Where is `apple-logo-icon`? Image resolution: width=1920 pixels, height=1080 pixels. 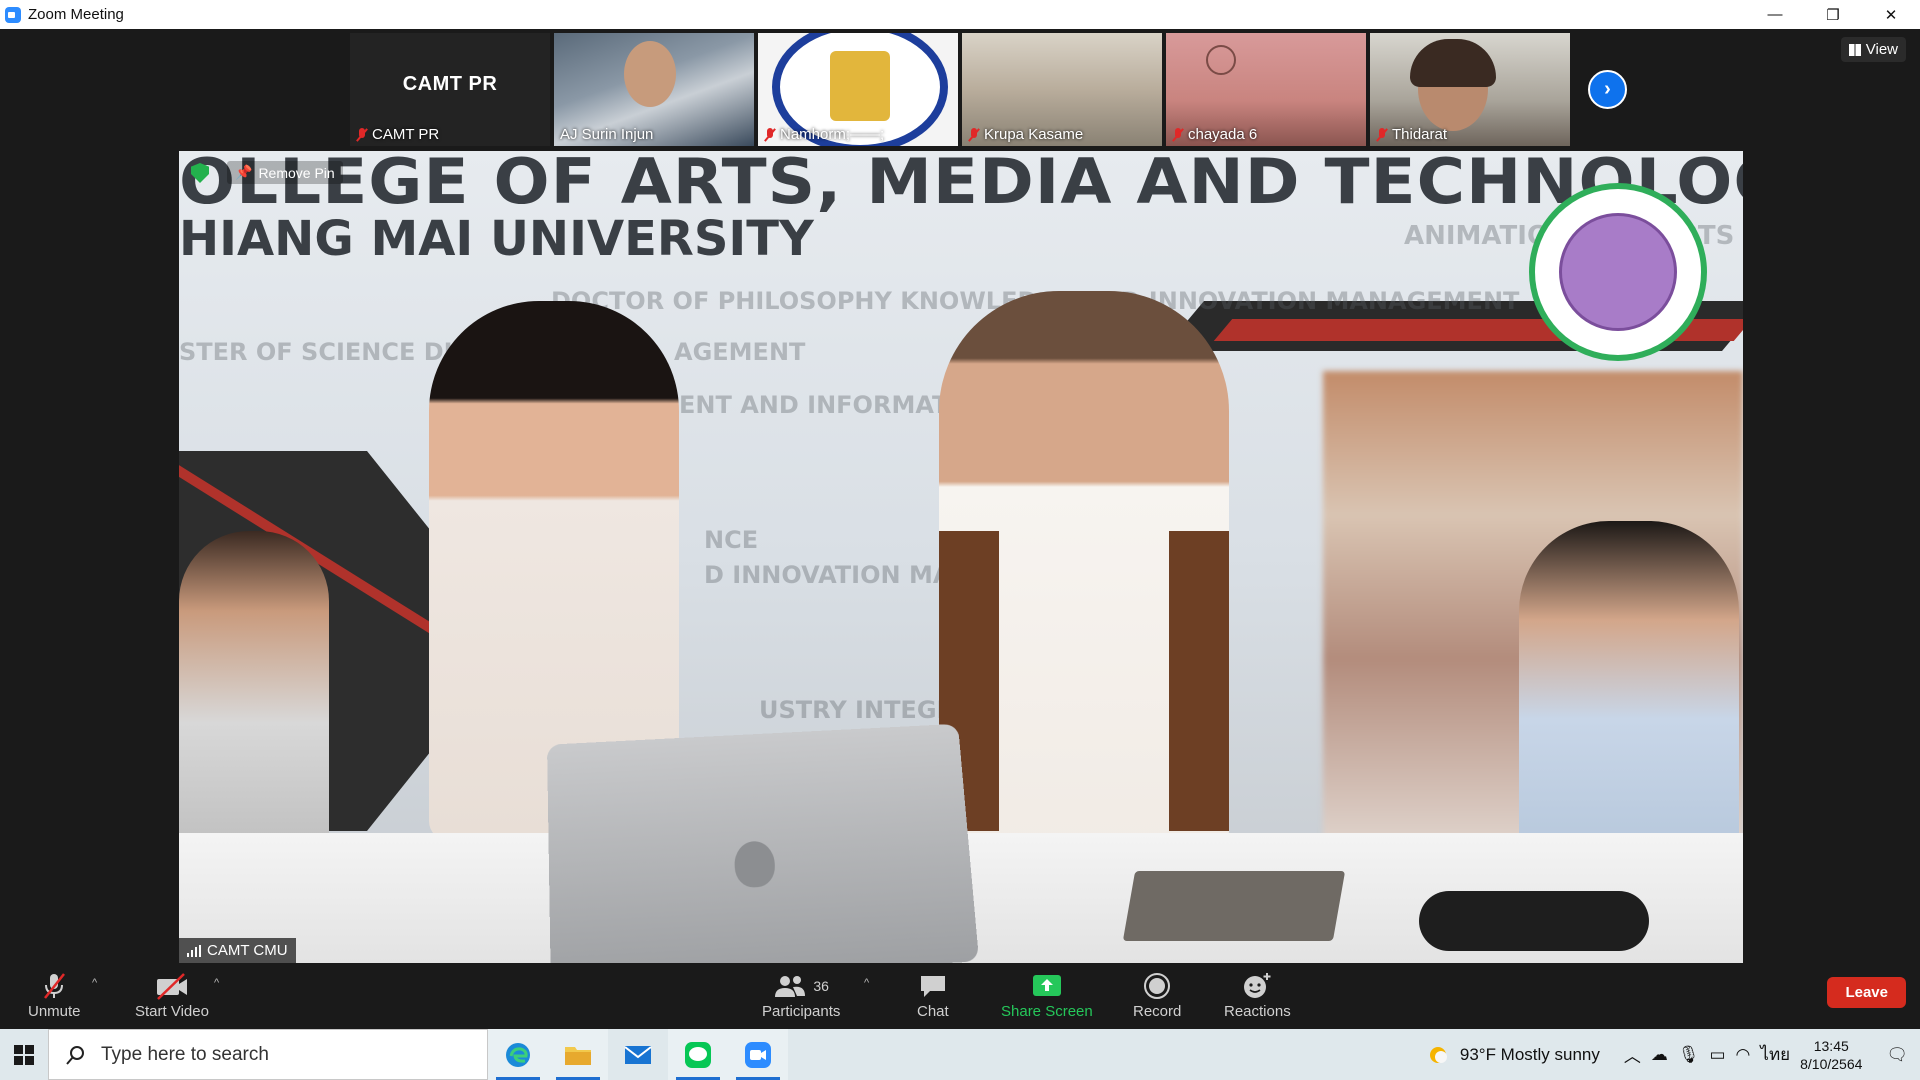 apple-logo-icon is located at coordinates (754, 864).